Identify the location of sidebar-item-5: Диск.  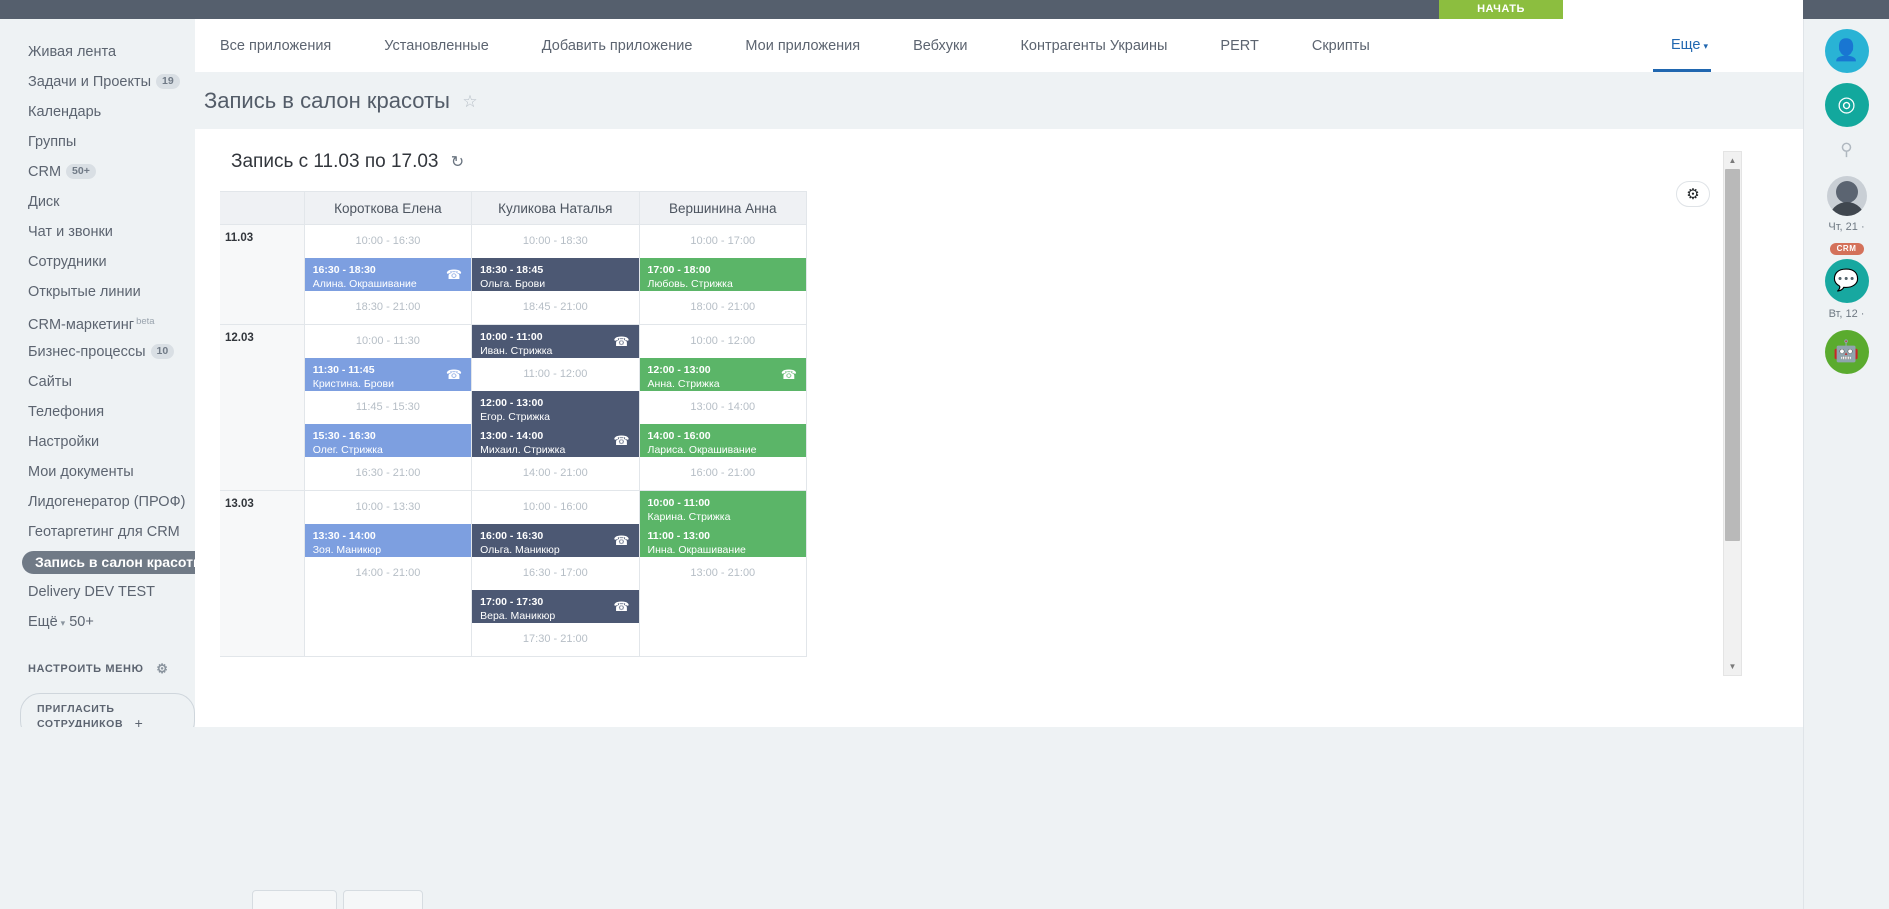
(97, 202).